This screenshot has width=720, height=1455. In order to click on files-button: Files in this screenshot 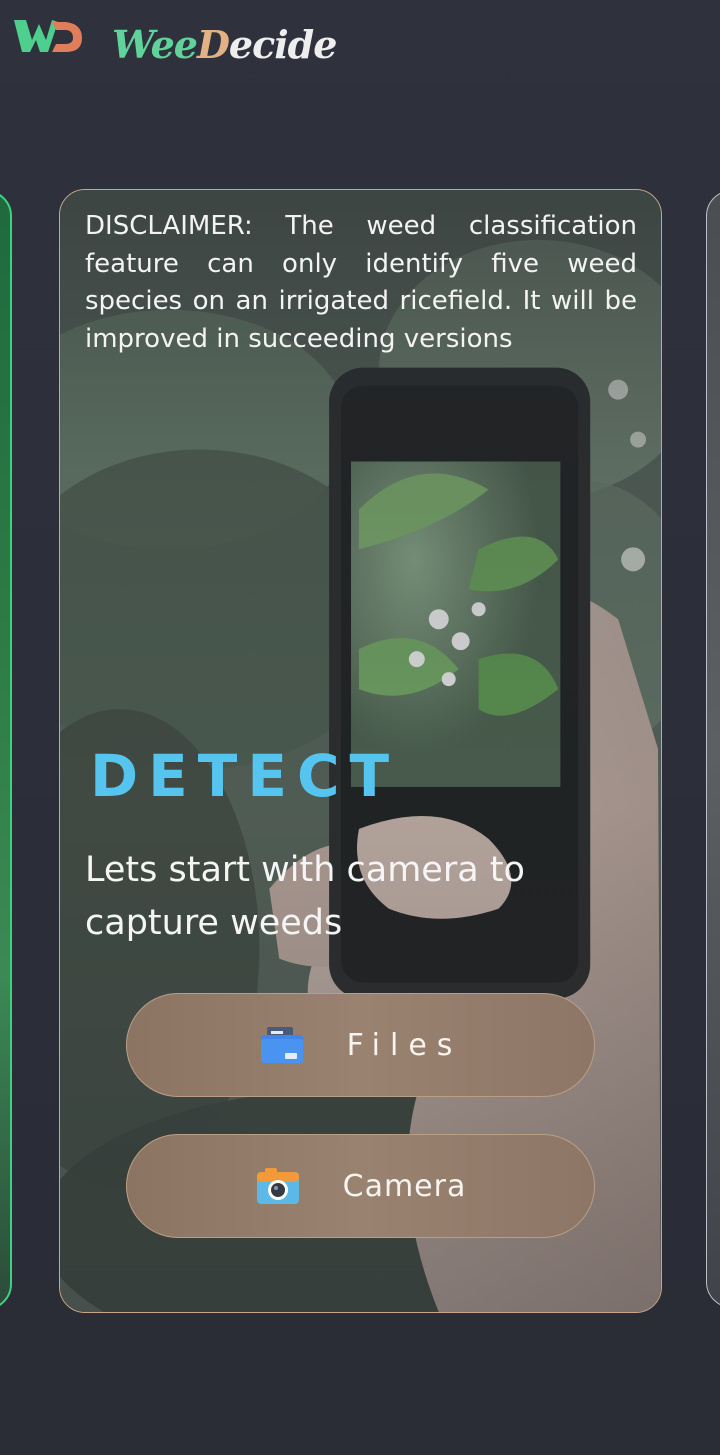, I will do `click(360, 1045)`.